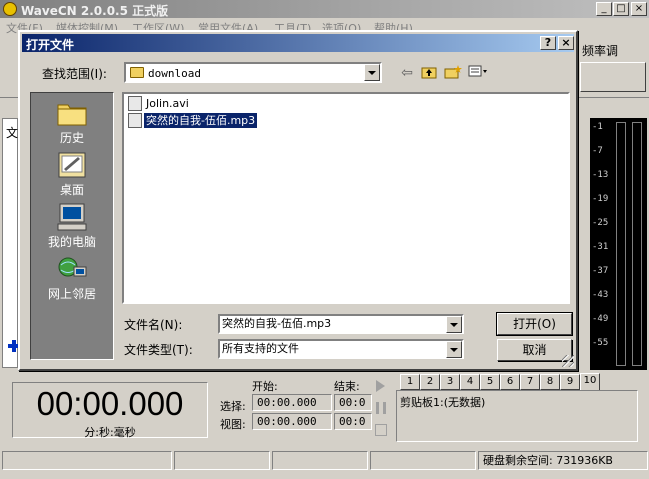  What do you see at coordinates (135, 103) in the screenshot?
I see `video-file-icon` at bounding box center [135, 103].